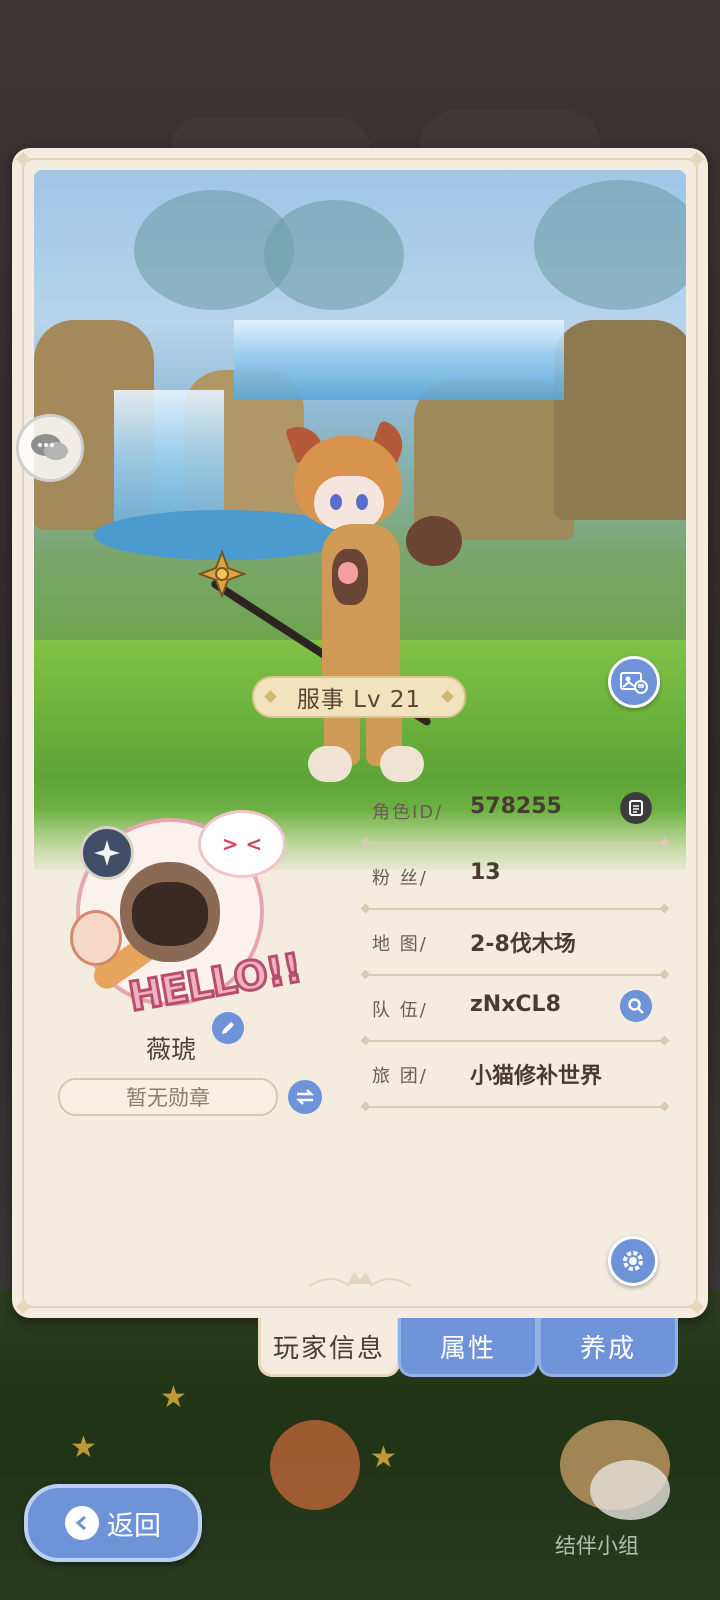  I want to click on medal-slot: 暂无勋章, so click(168, 1097).